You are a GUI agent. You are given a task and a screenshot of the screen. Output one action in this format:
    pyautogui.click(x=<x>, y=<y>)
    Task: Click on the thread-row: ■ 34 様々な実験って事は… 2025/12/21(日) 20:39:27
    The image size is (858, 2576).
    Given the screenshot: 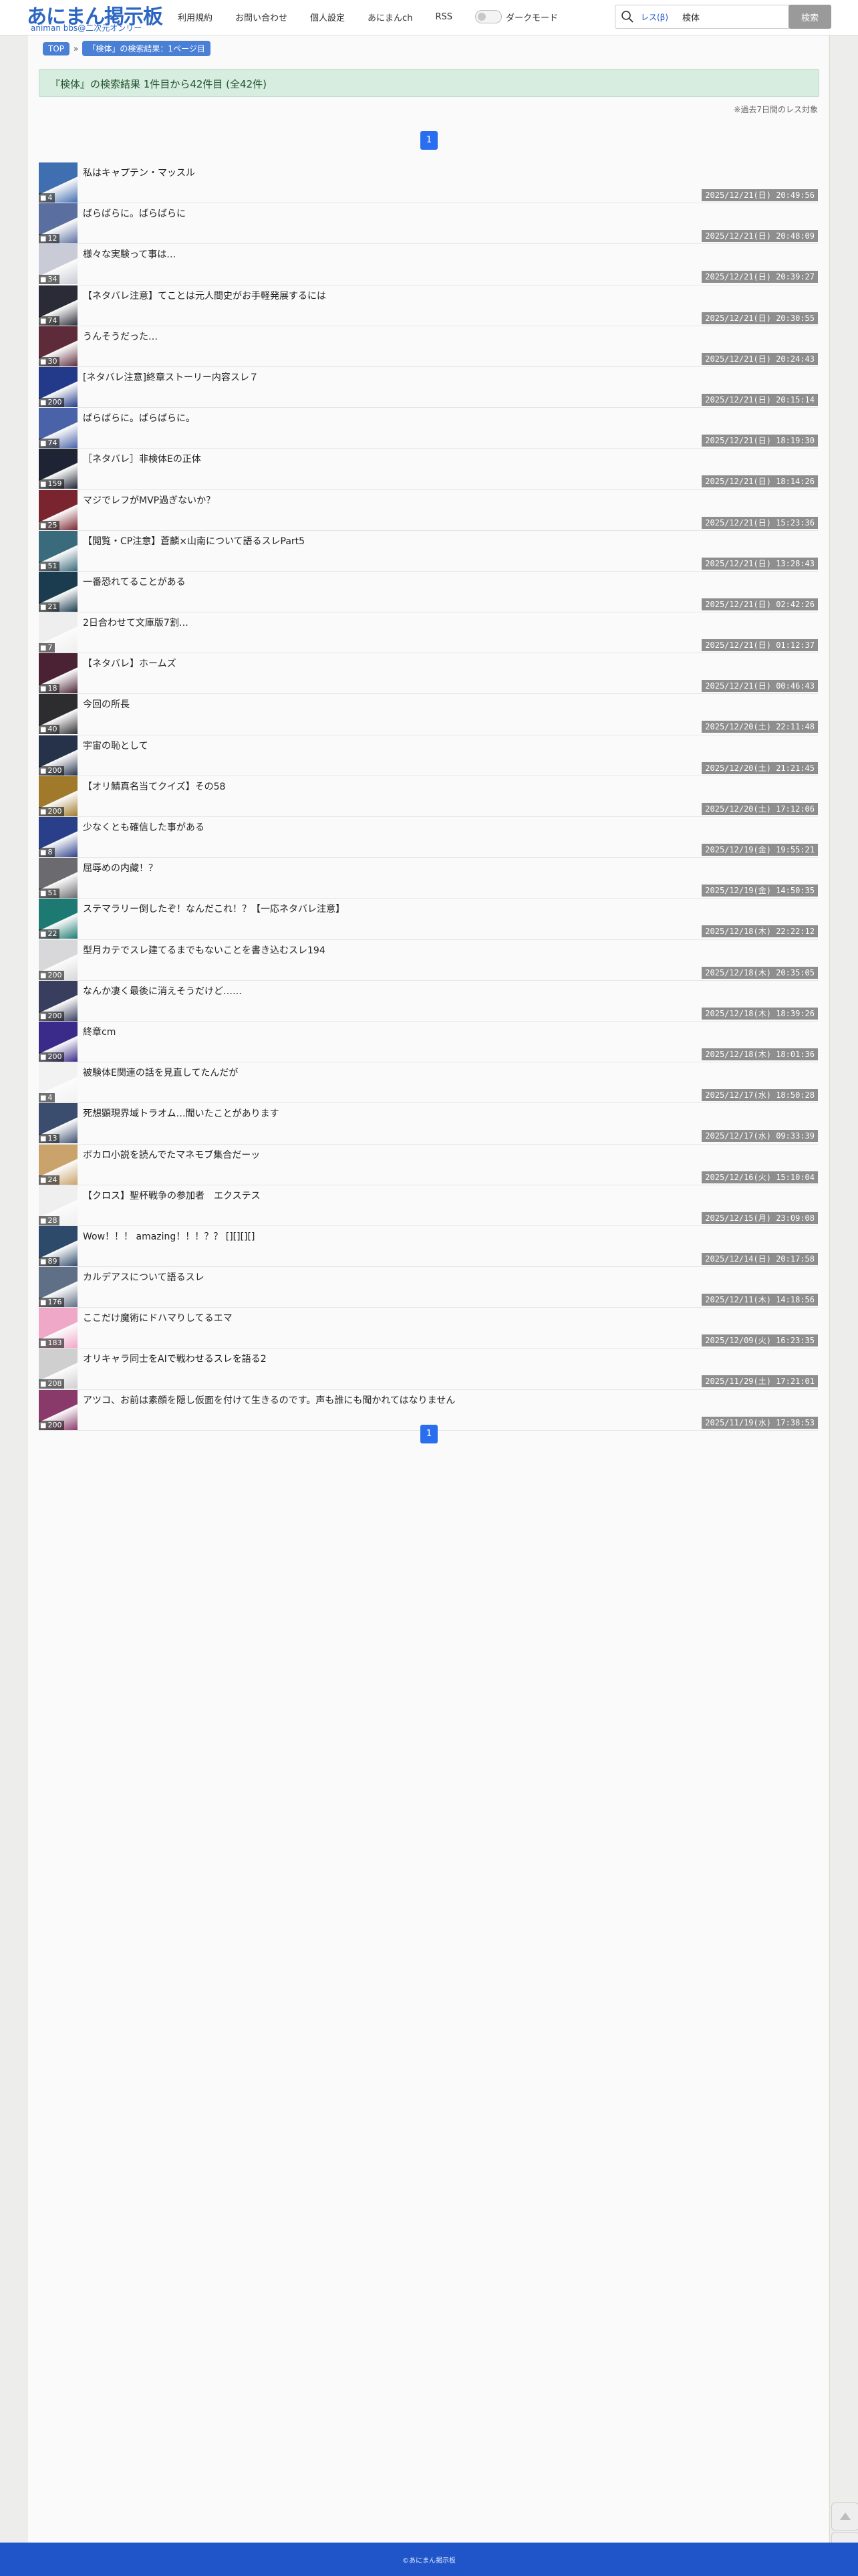 What is the action you would take?
    pyautogui.click(x=428, y=264)
    